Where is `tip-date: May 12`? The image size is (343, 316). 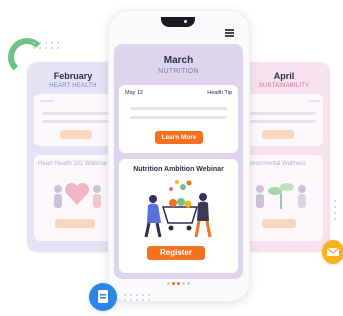 tip-date: May 12 is located at coordinates (134, 93).